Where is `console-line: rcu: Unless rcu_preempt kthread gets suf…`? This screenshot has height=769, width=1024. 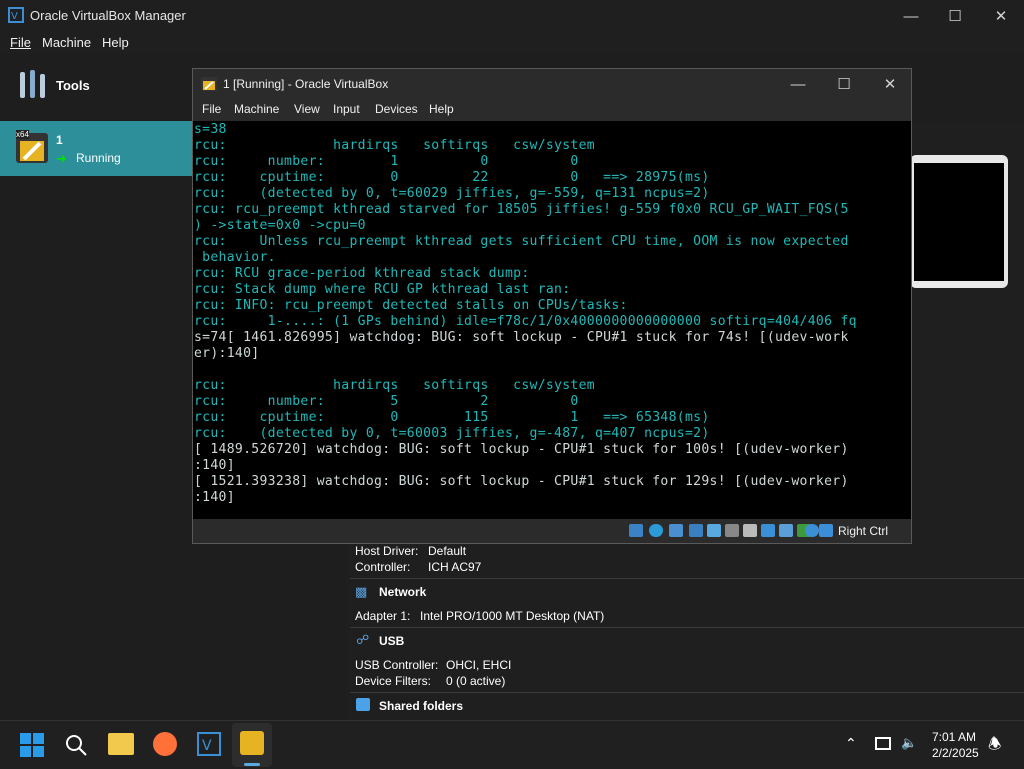 console-line: rcu: Unless rcu_preempt kthread gets suf… is located at coordinates (521, 241).